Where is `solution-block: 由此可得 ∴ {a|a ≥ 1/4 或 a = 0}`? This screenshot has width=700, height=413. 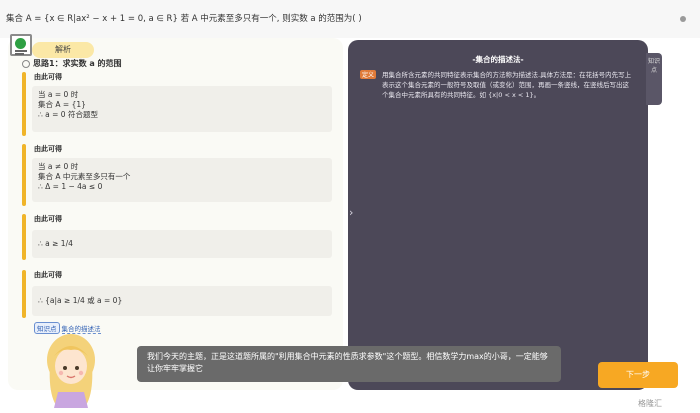 solution-block: 由此可得 ∴ {a|a ≥ 1/4 或 a = 0} is located at coordinates (177, 294).